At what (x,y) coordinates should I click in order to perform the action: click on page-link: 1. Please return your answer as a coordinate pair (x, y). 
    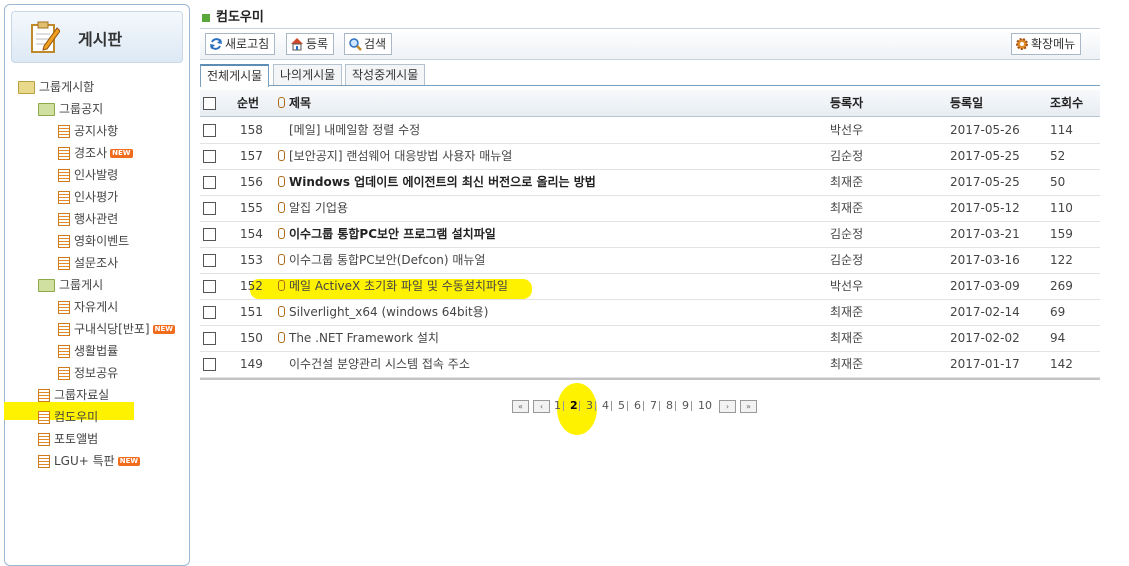
    Looking at the image, I should click on (557, 406).